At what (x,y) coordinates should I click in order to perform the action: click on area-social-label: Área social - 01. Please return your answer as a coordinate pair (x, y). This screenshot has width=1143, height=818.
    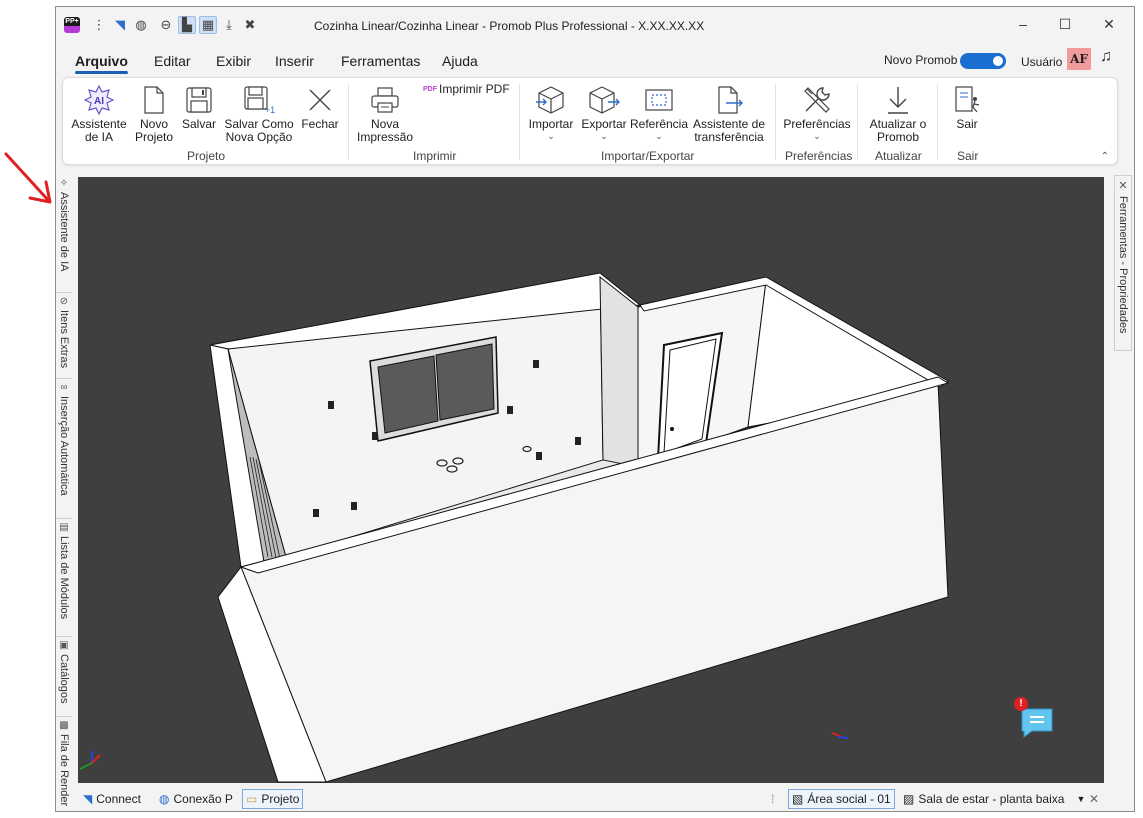
    Looking at the image, I should click on (849, 799).